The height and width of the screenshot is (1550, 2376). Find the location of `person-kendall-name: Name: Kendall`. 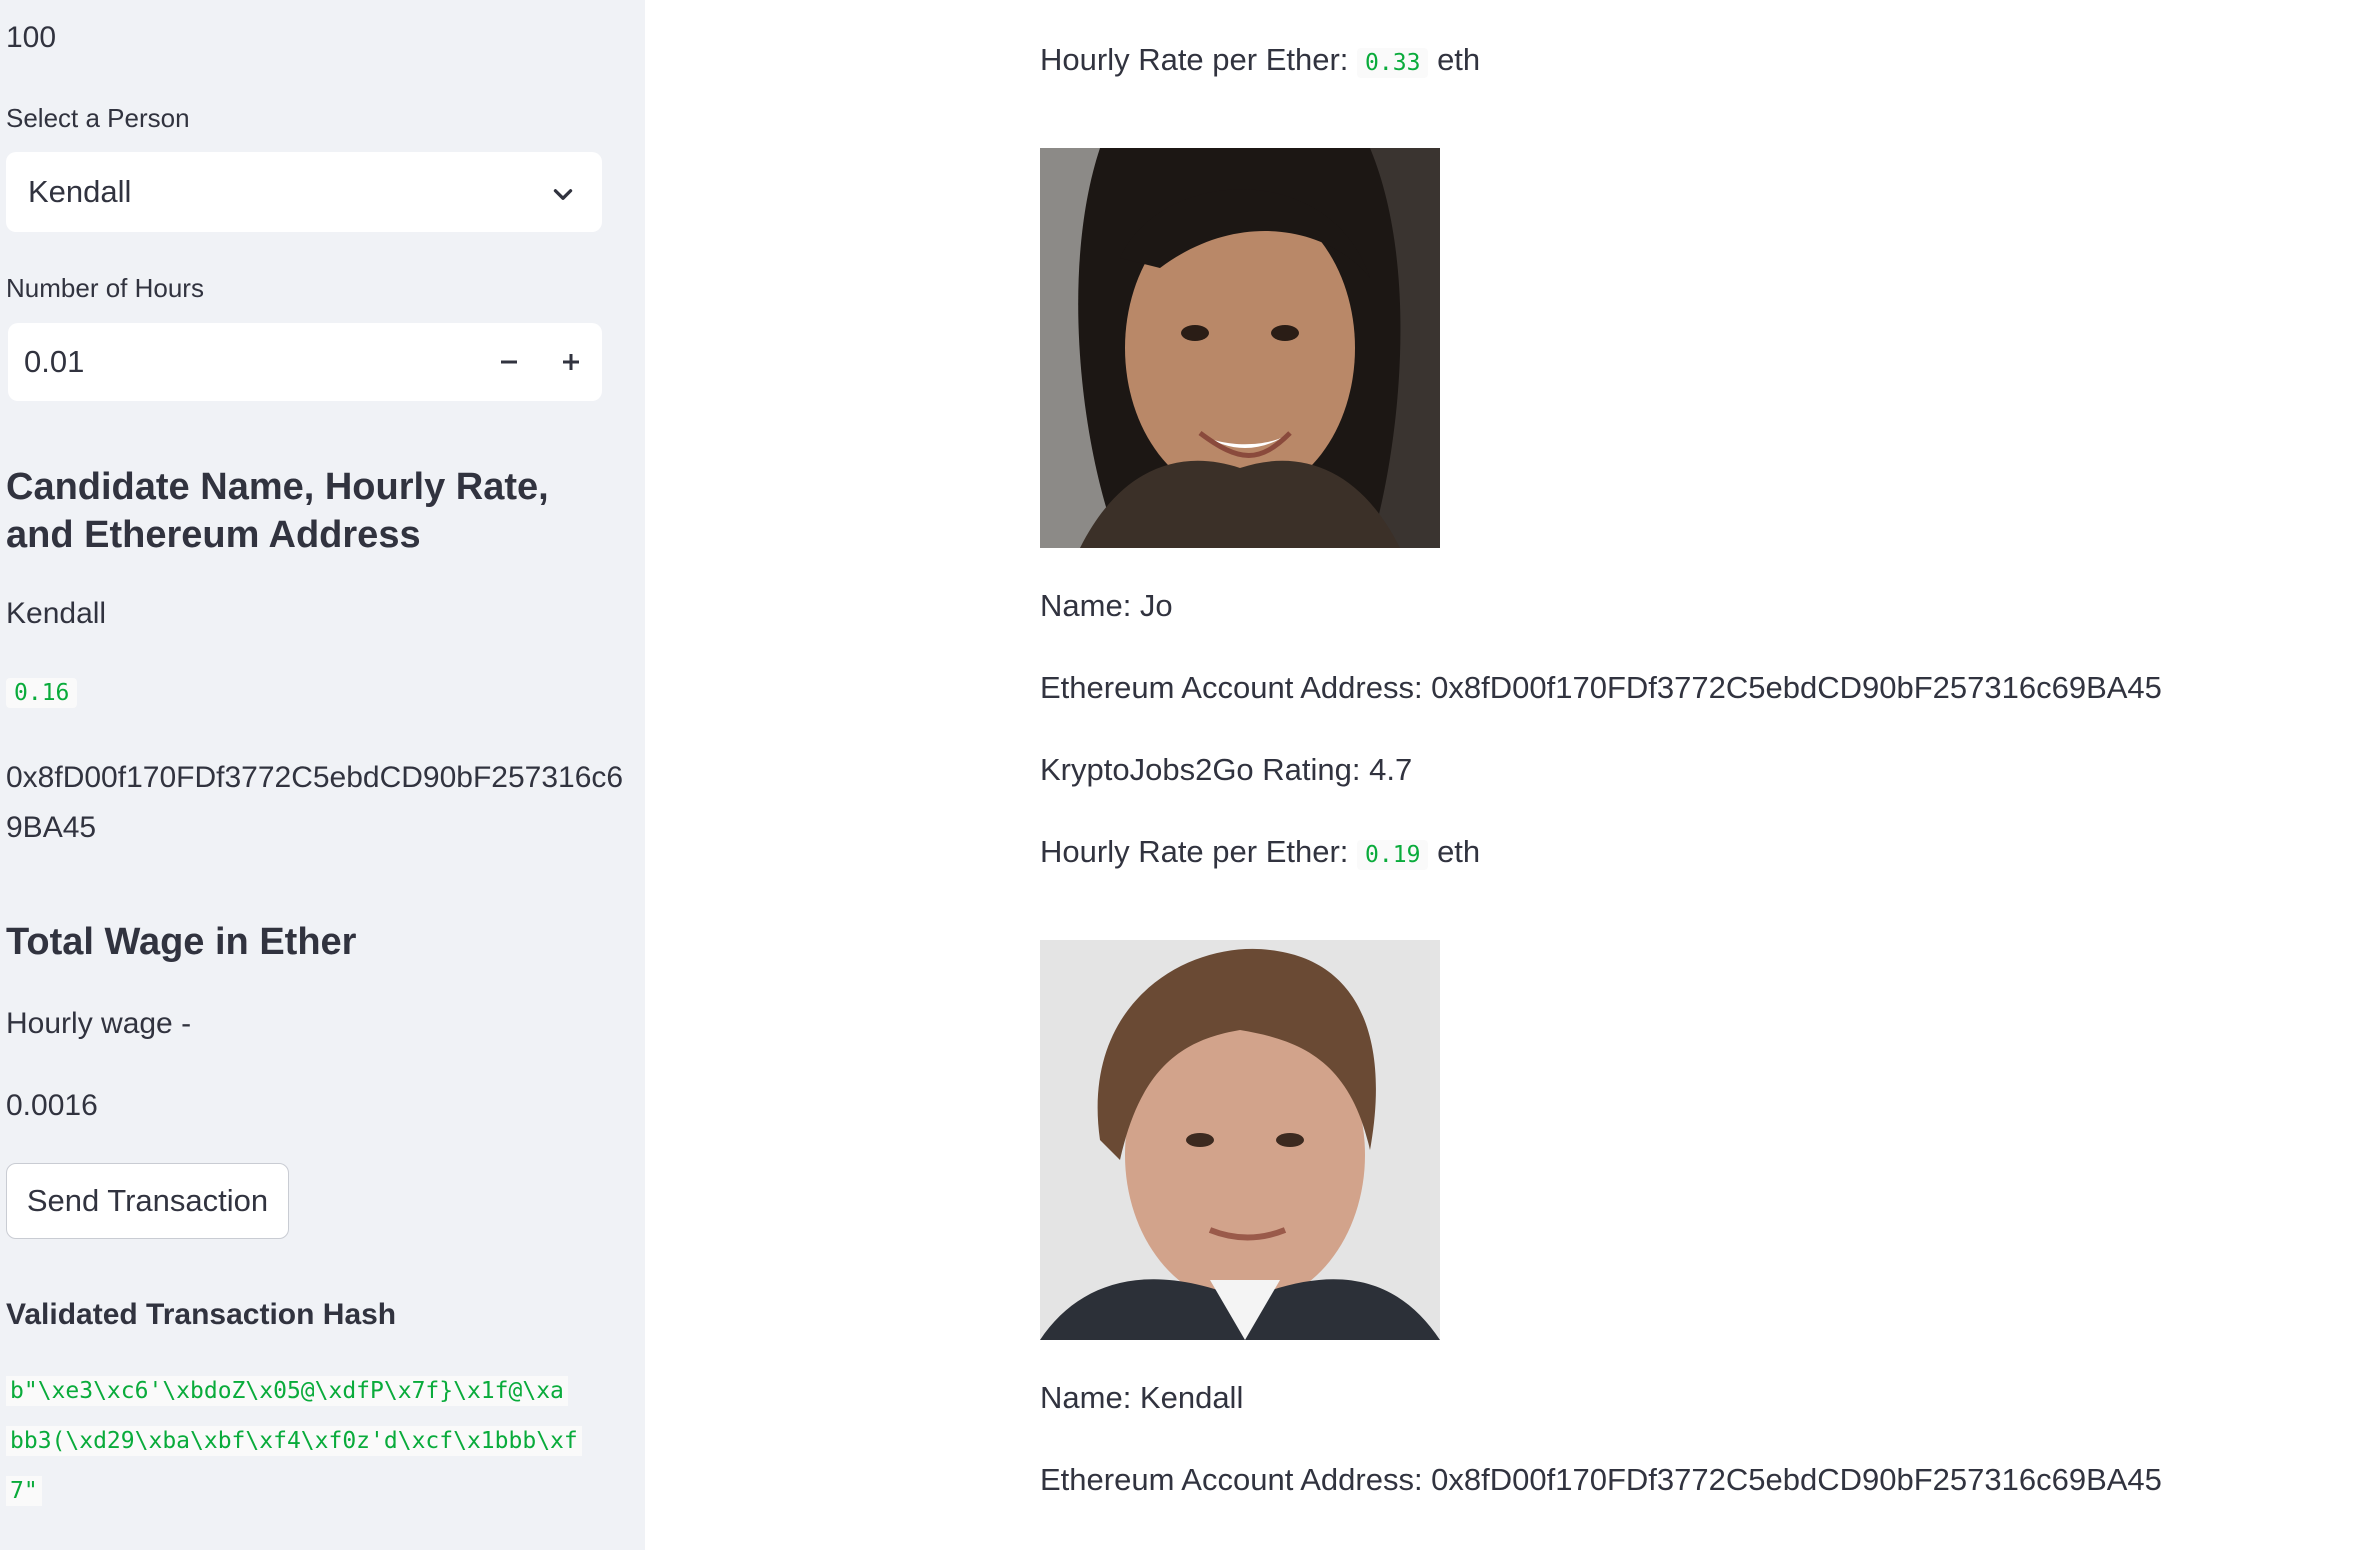

person-kendall-name: Name: Kendall is located at coordinates (1142, 1397).